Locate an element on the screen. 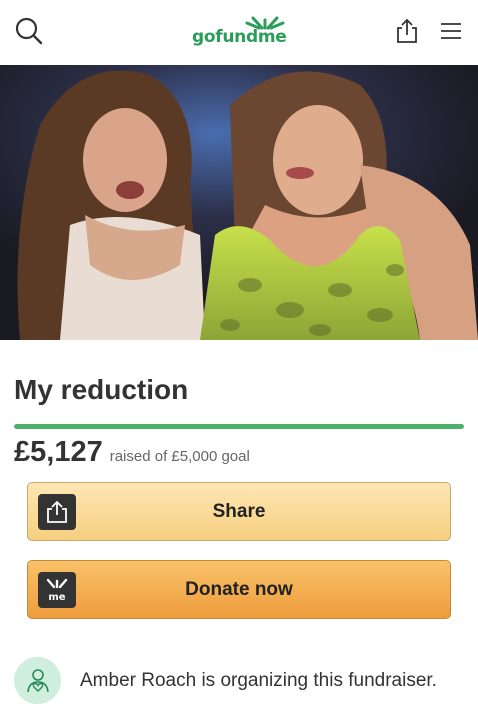 This screenshot has height=719, width=478. organizer-heart-person-icon is located at coordinates (37, 680).